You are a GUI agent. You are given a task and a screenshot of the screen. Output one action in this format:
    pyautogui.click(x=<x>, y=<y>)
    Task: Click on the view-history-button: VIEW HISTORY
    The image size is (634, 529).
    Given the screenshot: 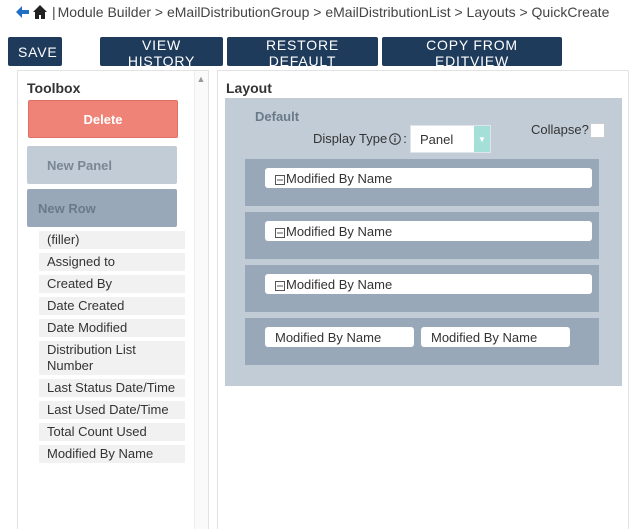 What is the action you would take?
    pyautogui.click(x=161, y=53)
    